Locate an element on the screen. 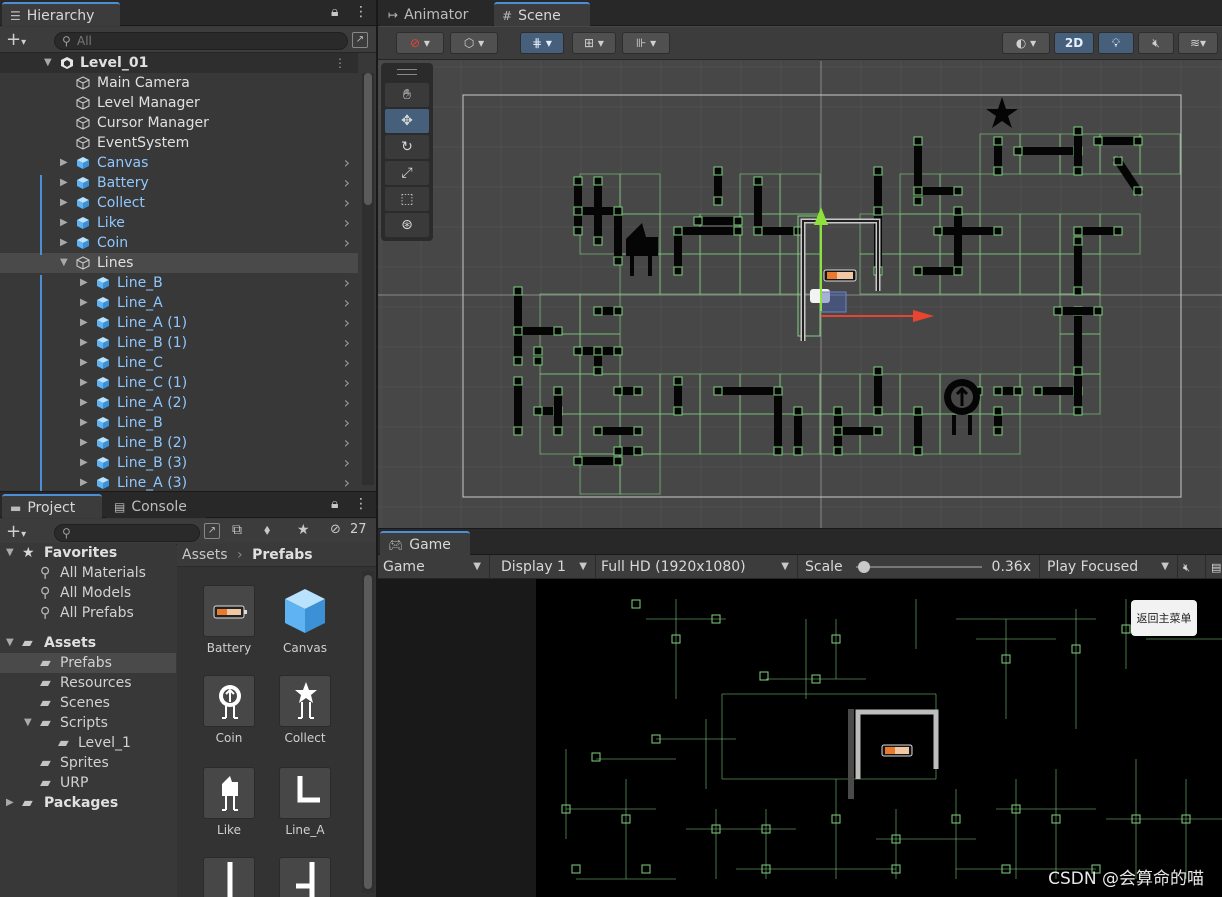 Image resolution: width=1222 pixels, height=897 pixels. scale-tool: ⤢ is located at coordinates (407, 173).